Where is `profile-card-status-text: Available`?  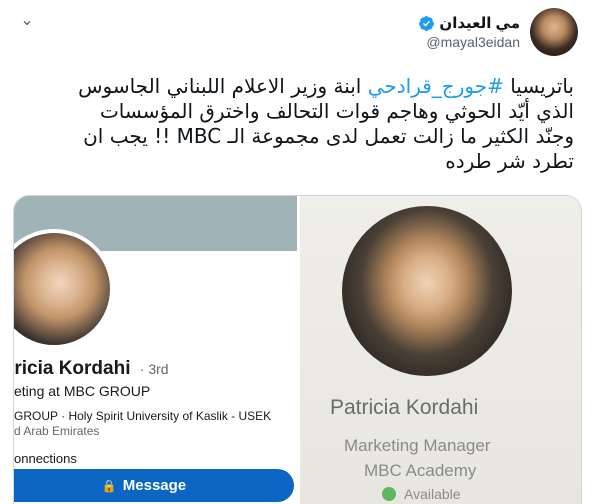
profile-card-status-text: Available is located at coordinates (432, 494).